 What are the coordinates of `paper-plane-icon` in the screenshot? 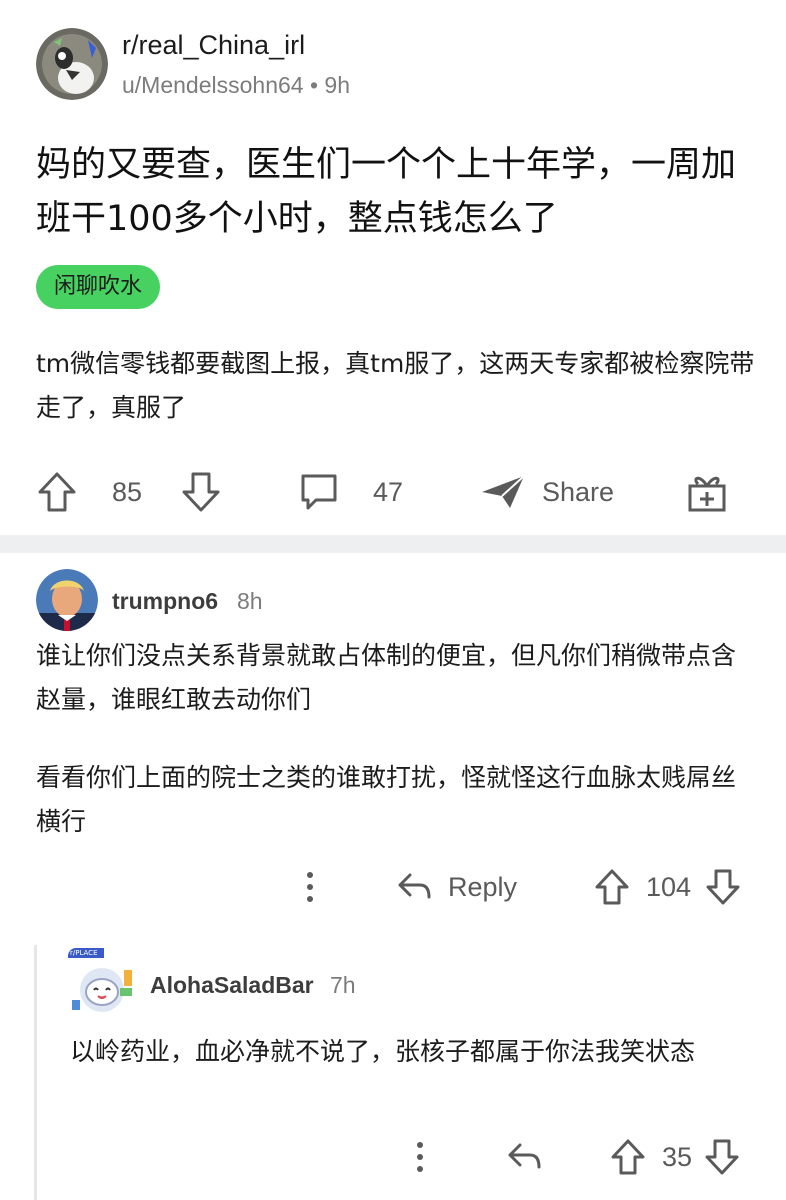 It's located at (503, 491).